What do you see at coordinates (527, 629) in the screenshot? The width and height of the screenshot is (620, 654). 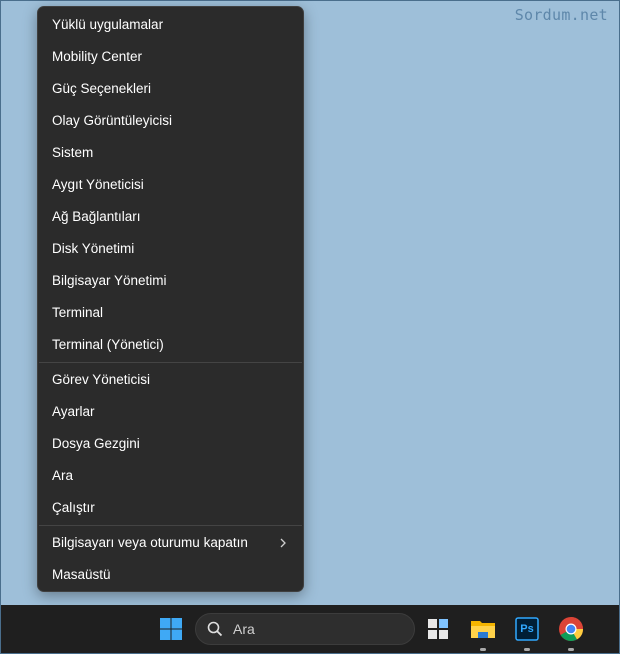 I see `photoshop-label: Ps` at bounding box center [527, 629].